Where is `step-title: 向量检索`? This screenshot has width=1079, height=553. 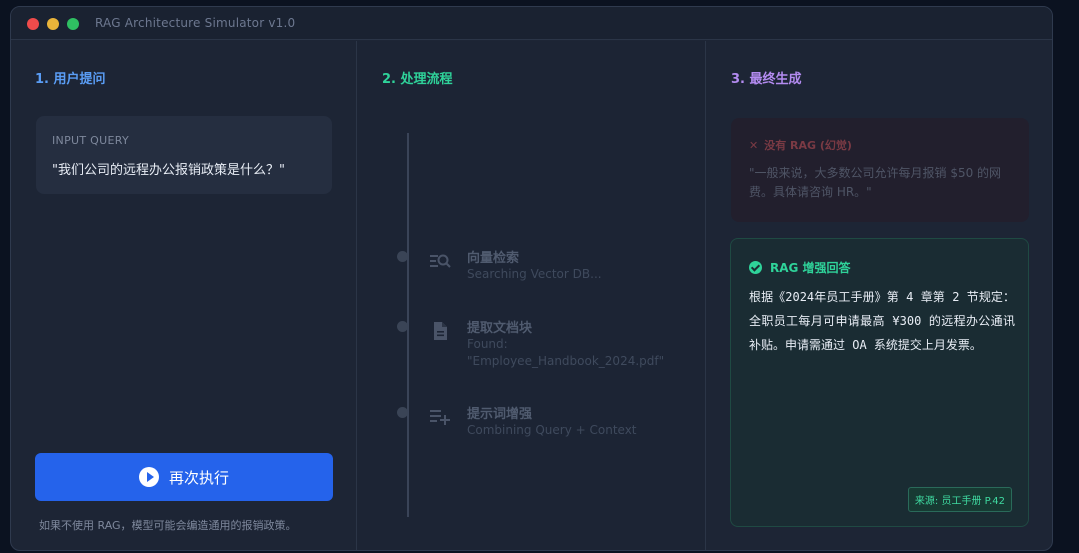
step-title: 向量检索 is located at coordinates (493, 258).